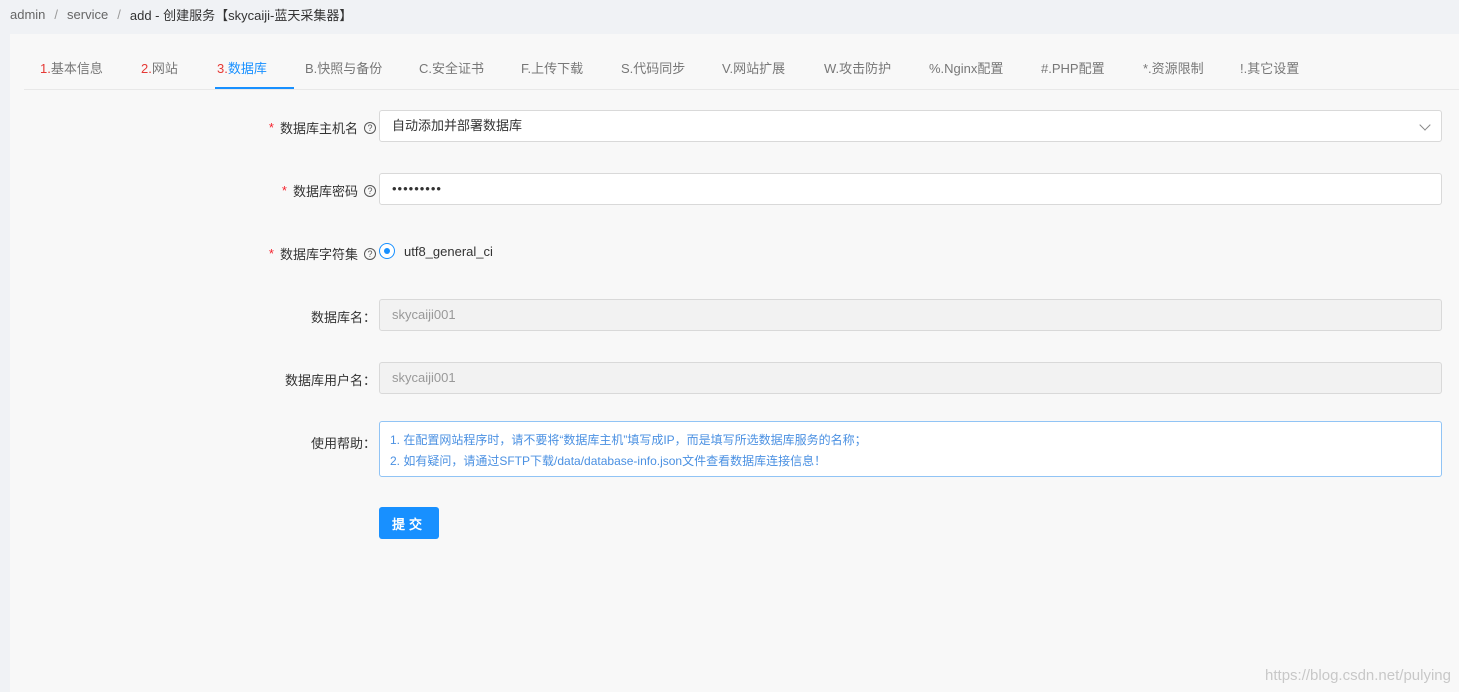  I want to click on help-label: 使用帮助：, so click(343, 443).